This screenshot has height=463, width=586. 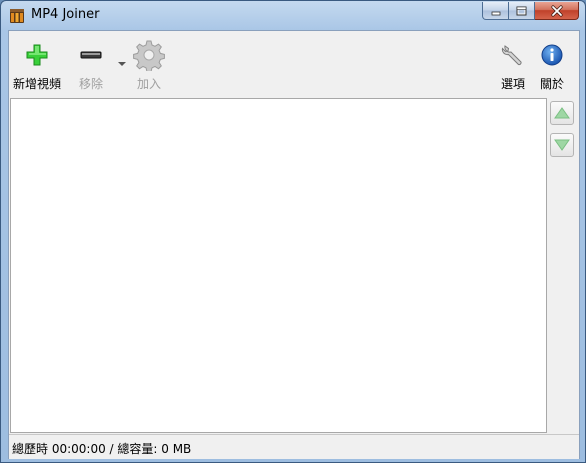 I want to click on move-down-button, so click(x=562, y=145).